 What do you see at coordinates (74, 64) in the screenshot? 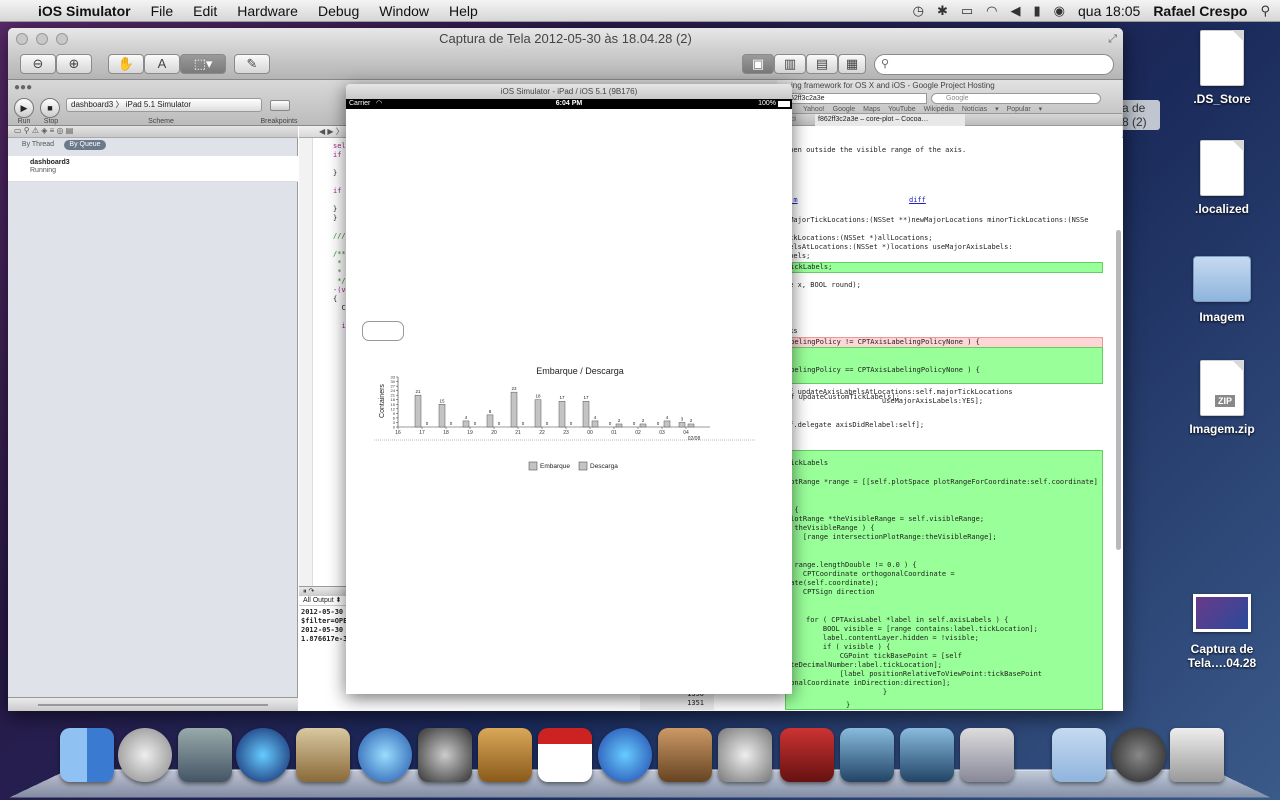
I see `zoom-in-button: ⊕` at bounding box center [74, 64].